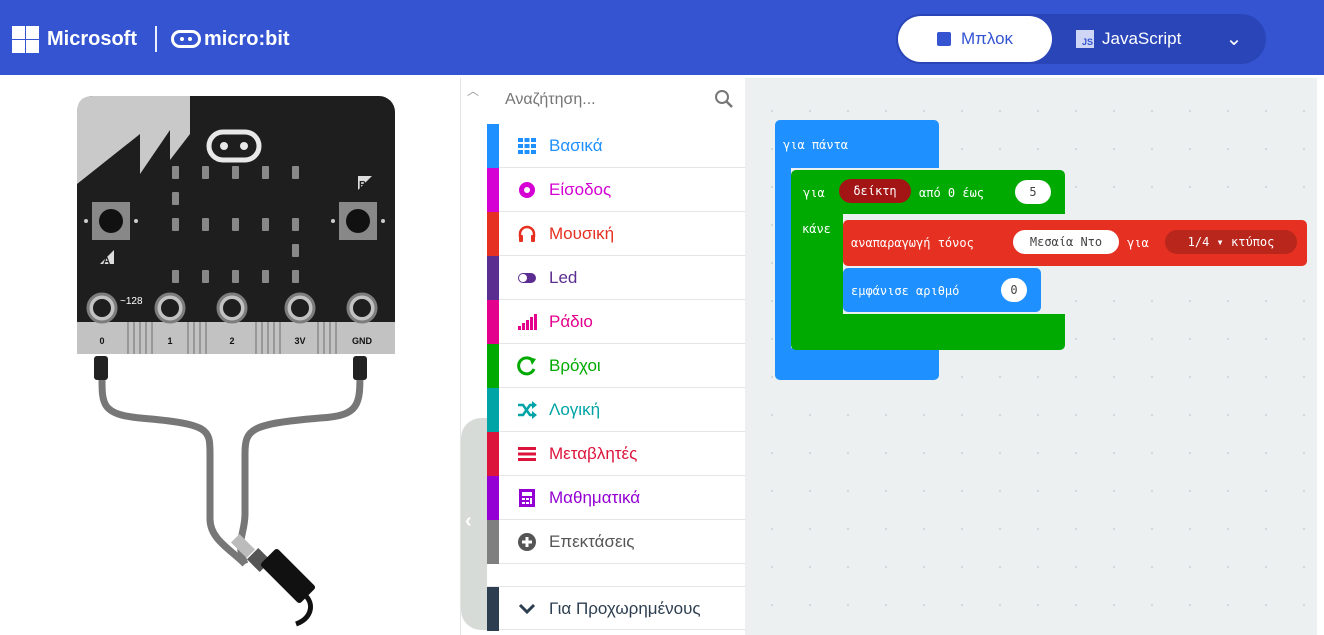 The image size is (1324, 635). What do you see at coordinates (527, 410) in the screenshot?
I see `shuffle-icon` at bounding box center [527, 410].